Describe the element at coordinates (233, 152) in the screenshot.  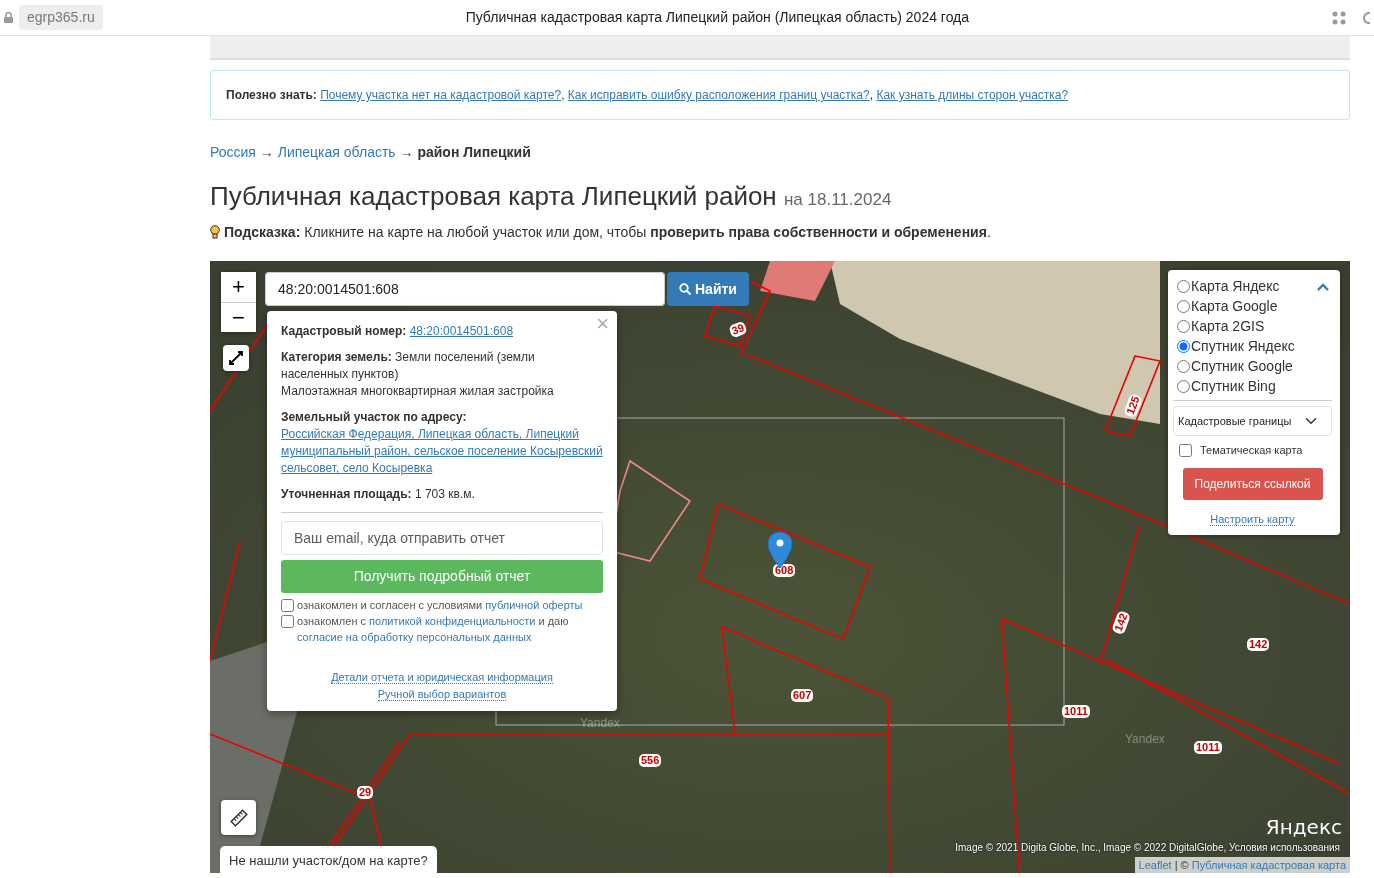
I see `breadcrumb-link: Россия` at that location.